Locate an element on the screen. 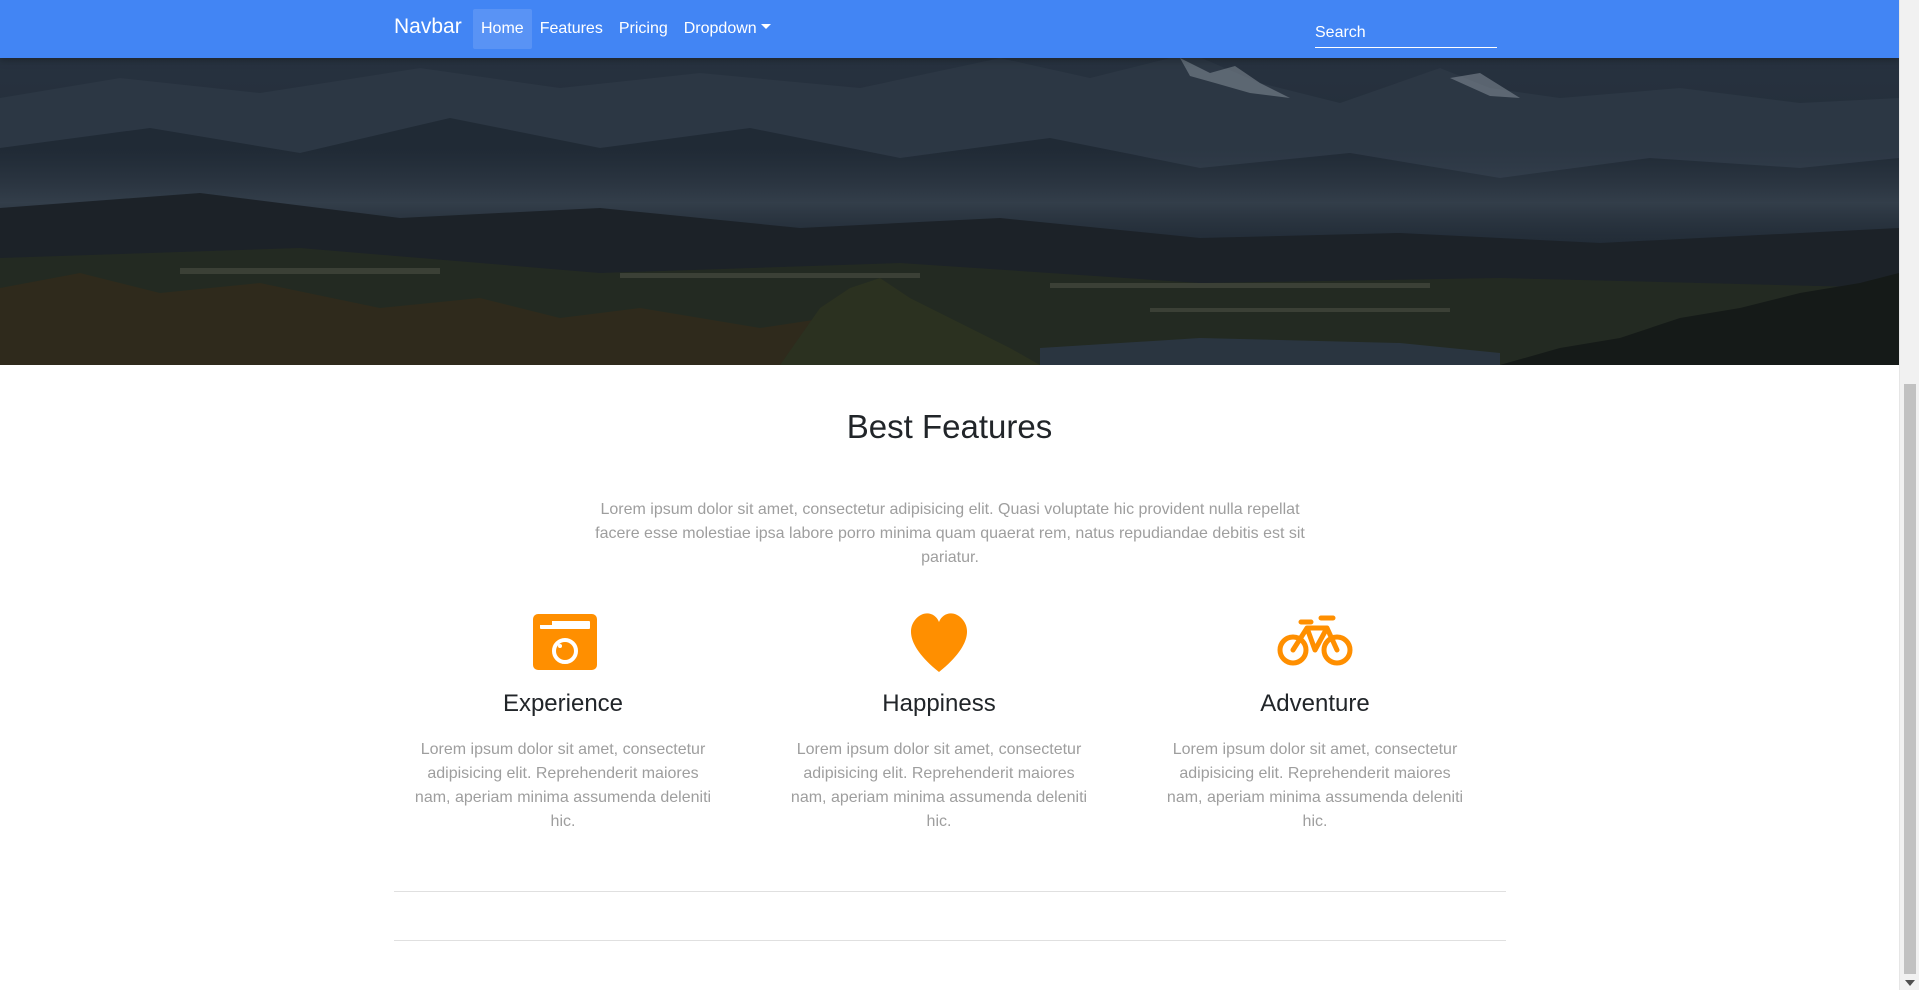 The height and width of the screenshot is (990, 1919). nav-link-features: Features is located at coordinates (571, 29).